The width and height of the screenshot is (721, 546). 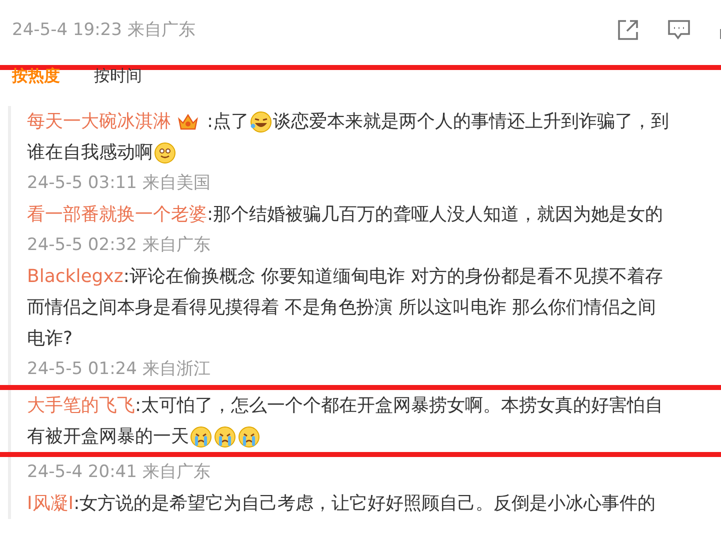 What do you see at coordinates (104, 30) in the screenshot?
I see `post-time: 24-5-4 19:23 来自广东` at bounding box center [104, 30].